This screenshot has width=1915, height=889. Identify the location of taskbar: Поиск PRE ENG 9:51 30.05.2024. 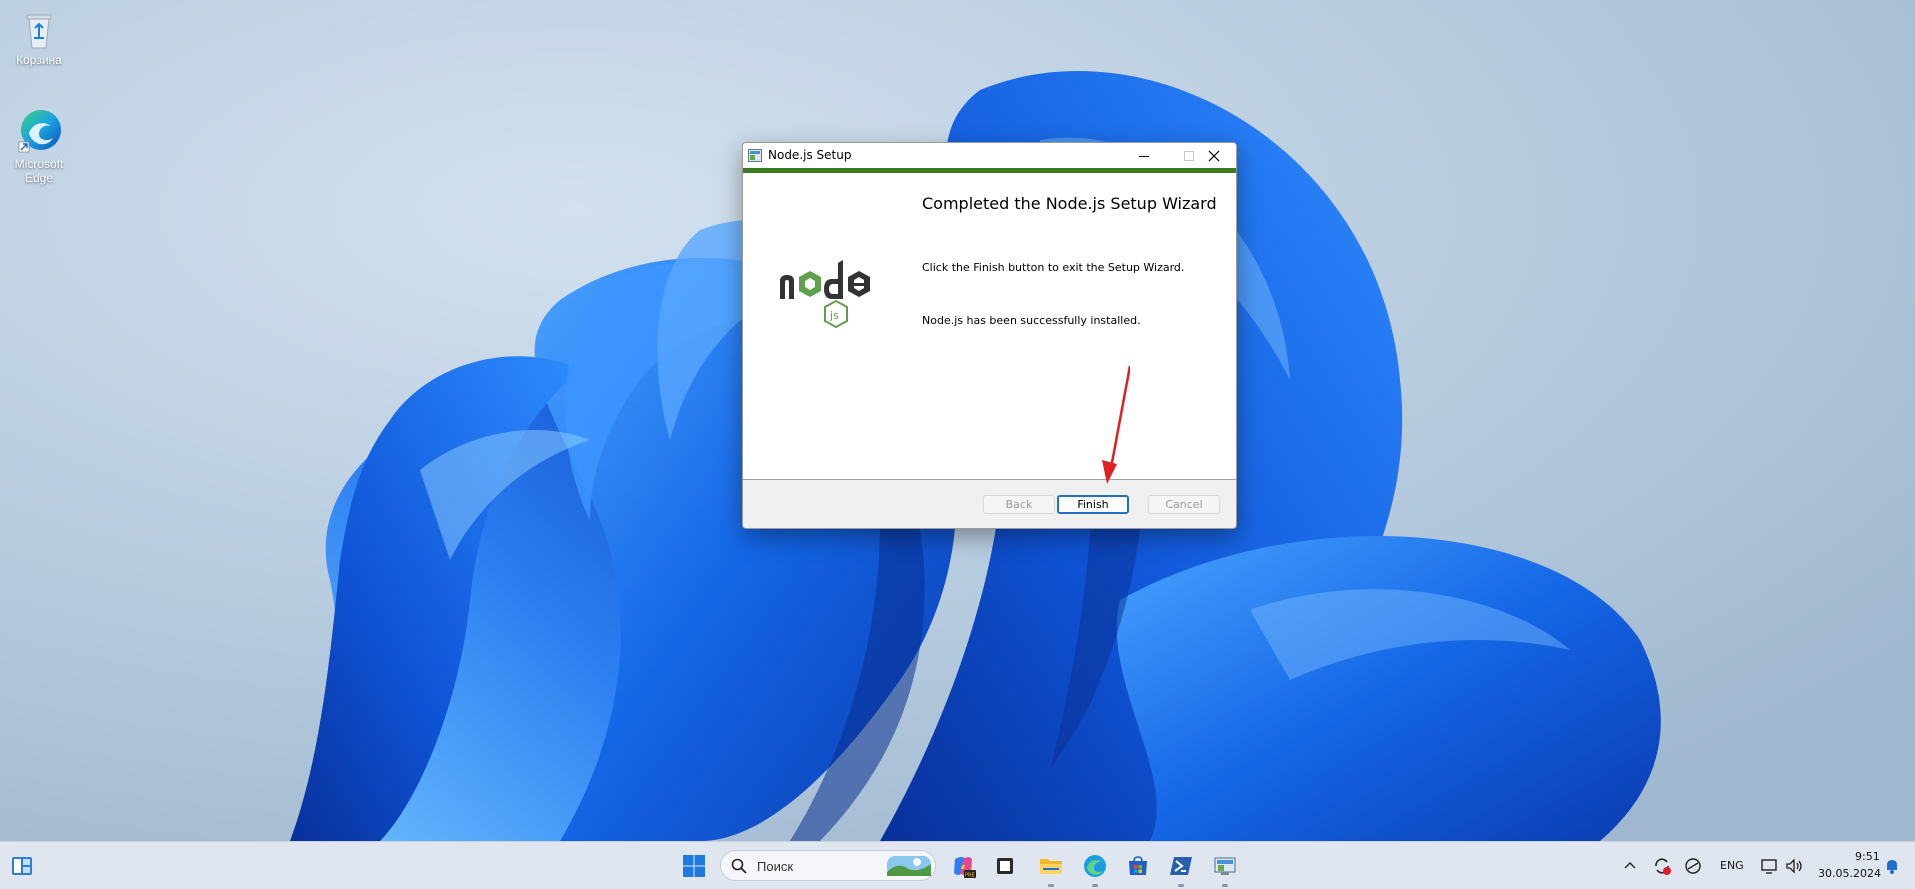
(957, 865).